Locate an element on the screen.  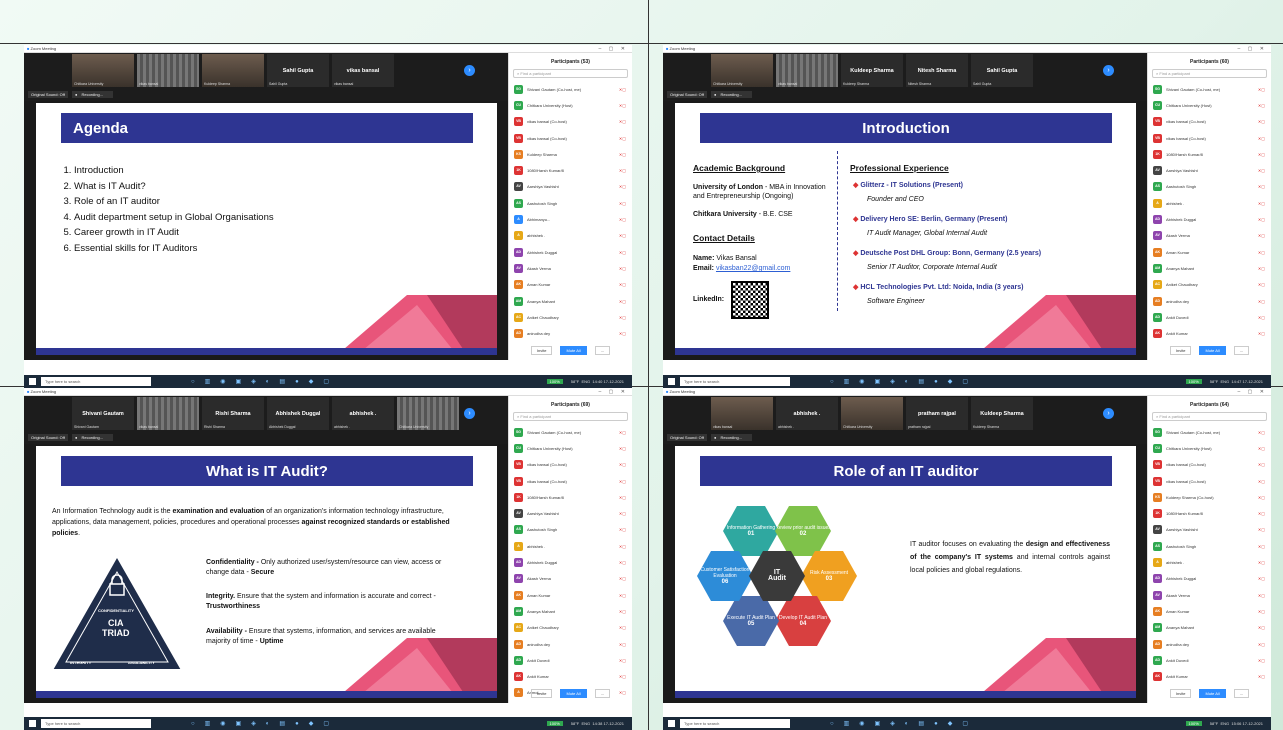
participant-row: A Abhimanyu... ✕▢ is located at coordinates (570, 219).